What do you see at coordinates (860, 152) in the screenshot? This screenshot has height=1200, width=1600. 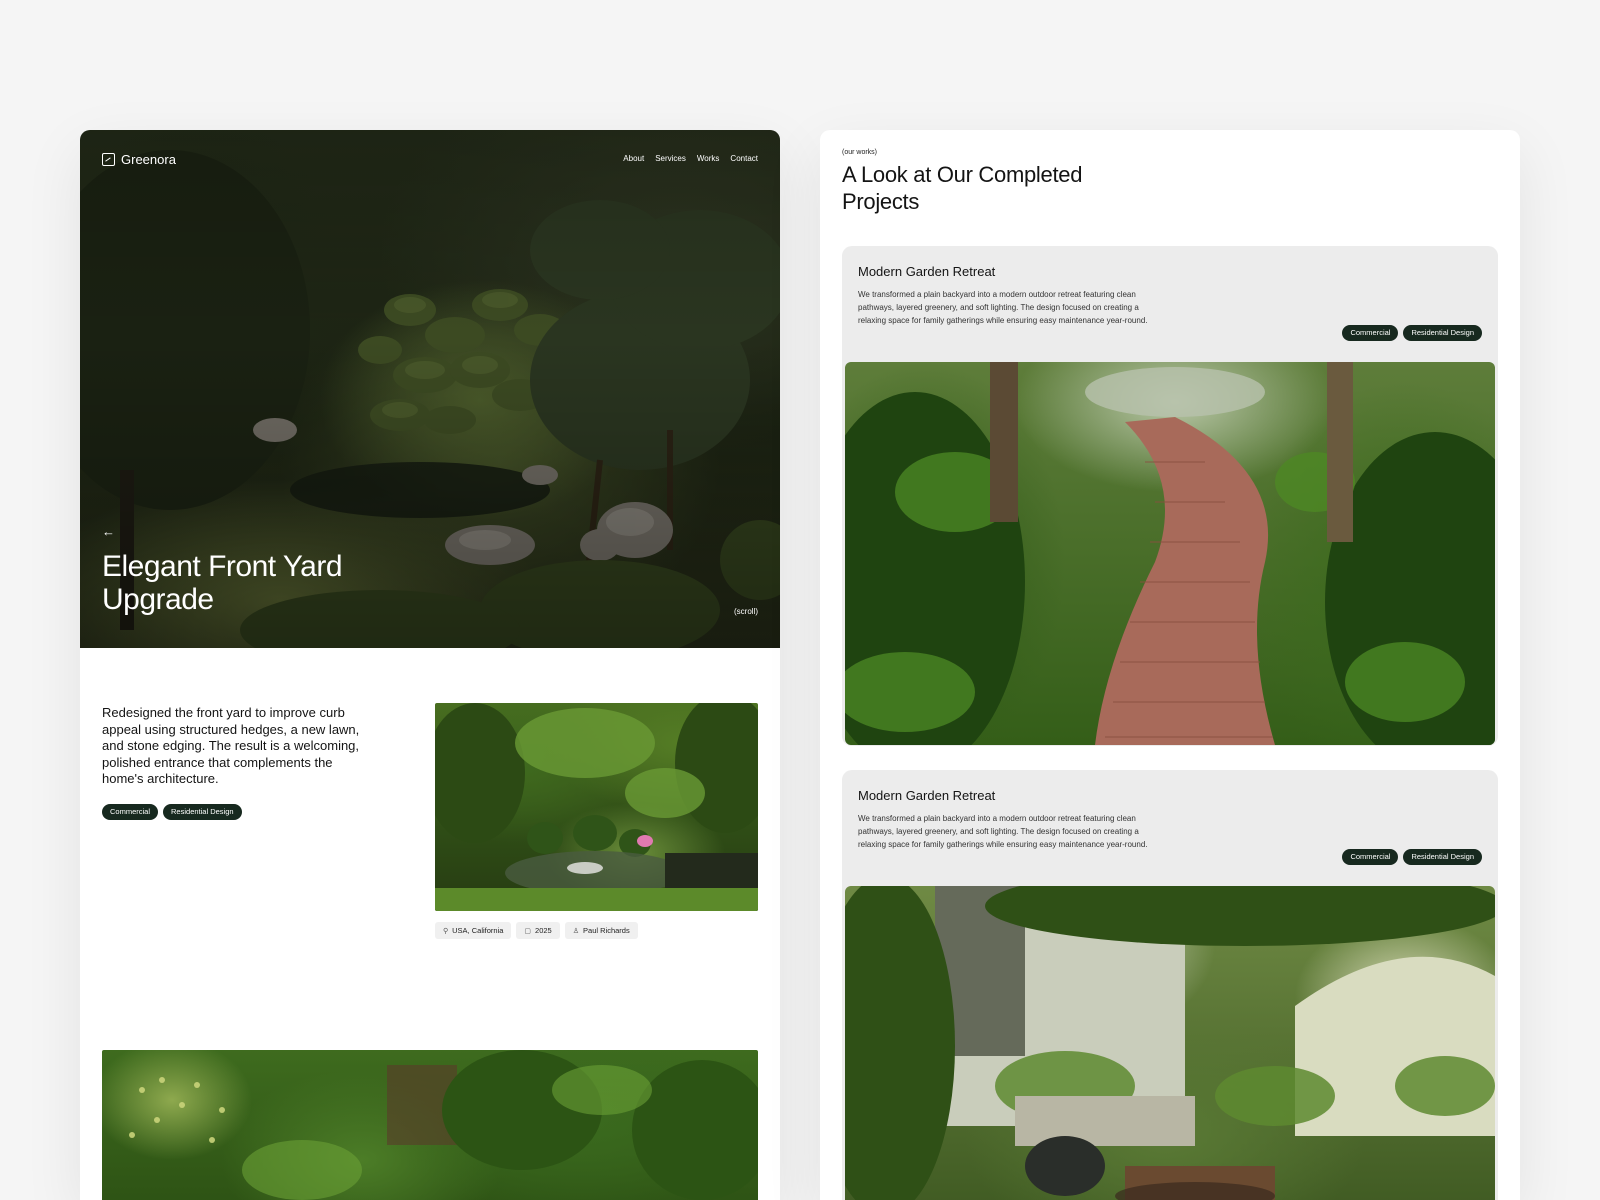 I see `section-eyebrow: (our works)` at bounding box center [860, 152].